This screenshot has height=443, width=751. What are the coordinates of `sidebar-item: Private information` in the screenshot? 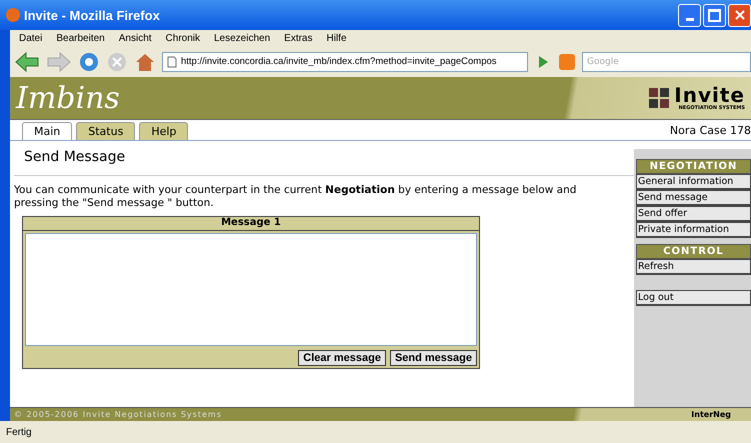 It's located at (693, 230).